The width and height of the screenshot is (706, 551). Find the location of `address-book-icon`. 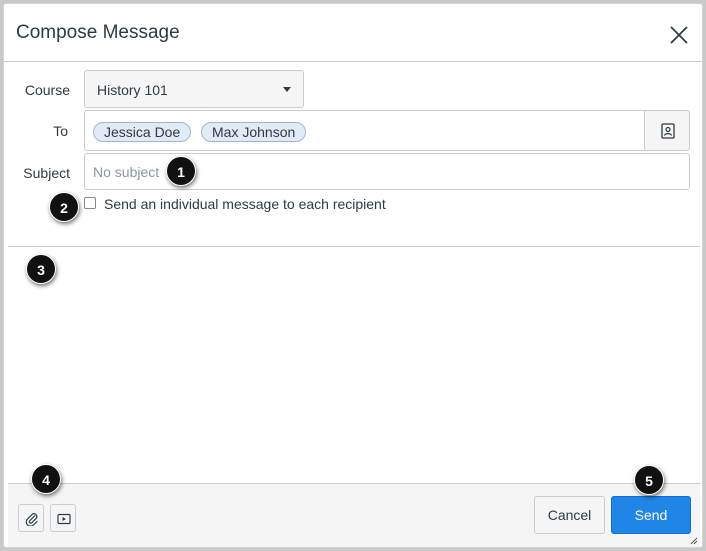

address-book-icon is located at coordinates (668, 131).